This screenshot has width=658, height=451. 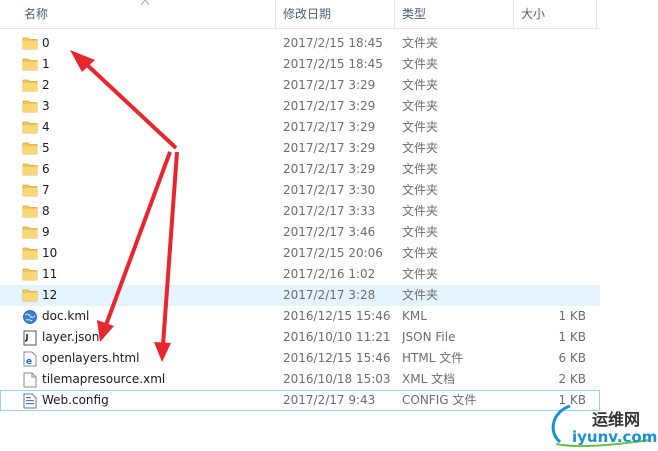 I want to click on file-row: 11 2017/2/16 1:02 文件夹, so click(x=300, y=274).